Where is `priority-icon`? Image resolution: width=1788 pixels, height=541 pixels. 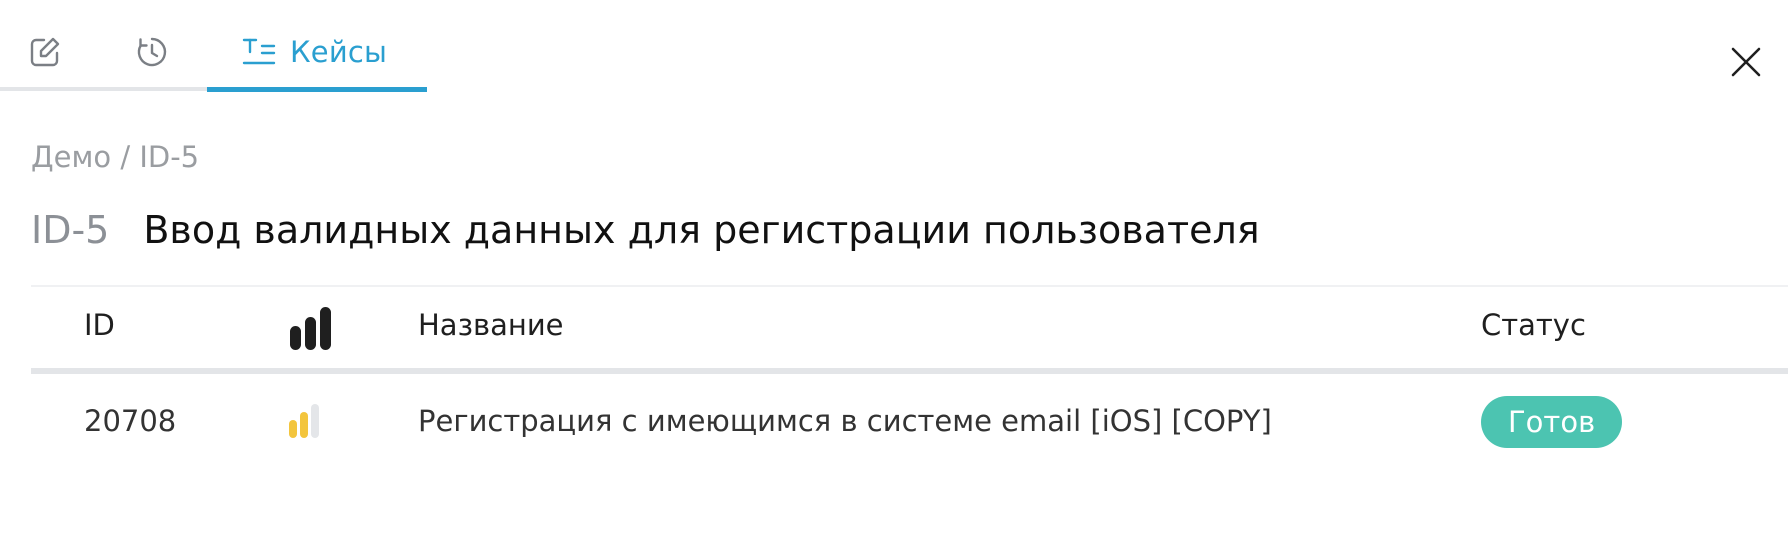
priority-icon is located at coordinates (312, 328).